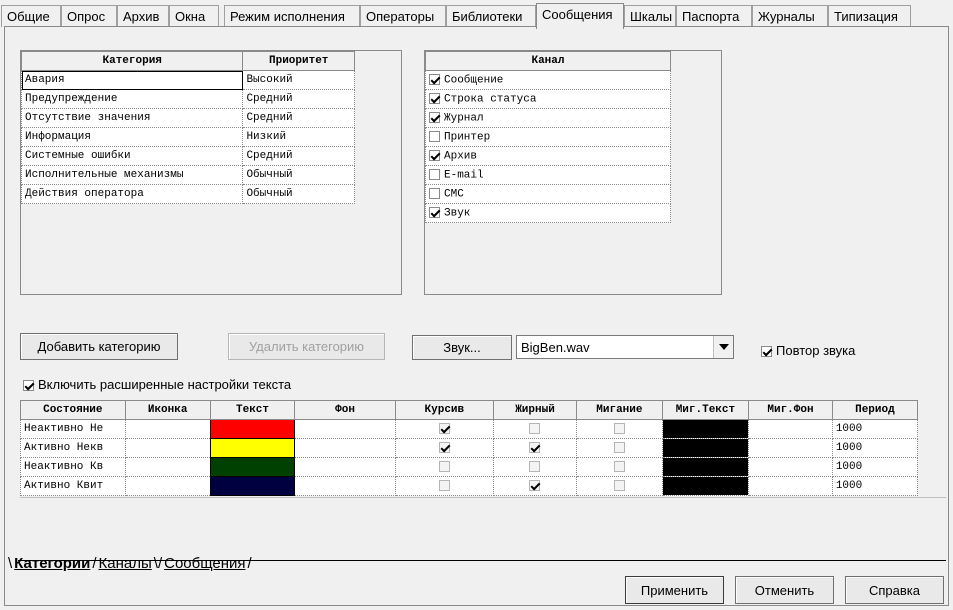 The image size is (953, 610). What do you see at coordinates (705, 410) in the screenshot?
I see `header-col-7: Миг.Текст` at bounding box center [705, 410].